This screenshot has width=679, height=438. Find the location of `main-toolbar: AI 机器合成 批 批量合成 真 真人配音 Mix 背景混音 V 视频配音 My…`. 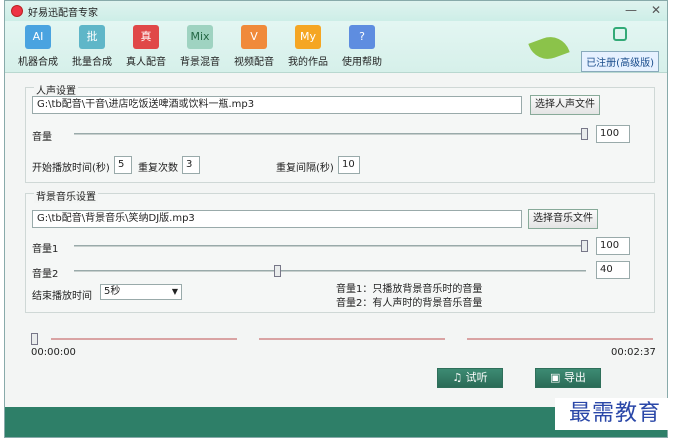

main-toolbar: AI 机器合成 批 批量合成 真 真人配音 Mix 背景混音 V 视频配音 My… is located at coordinates (336, 47).